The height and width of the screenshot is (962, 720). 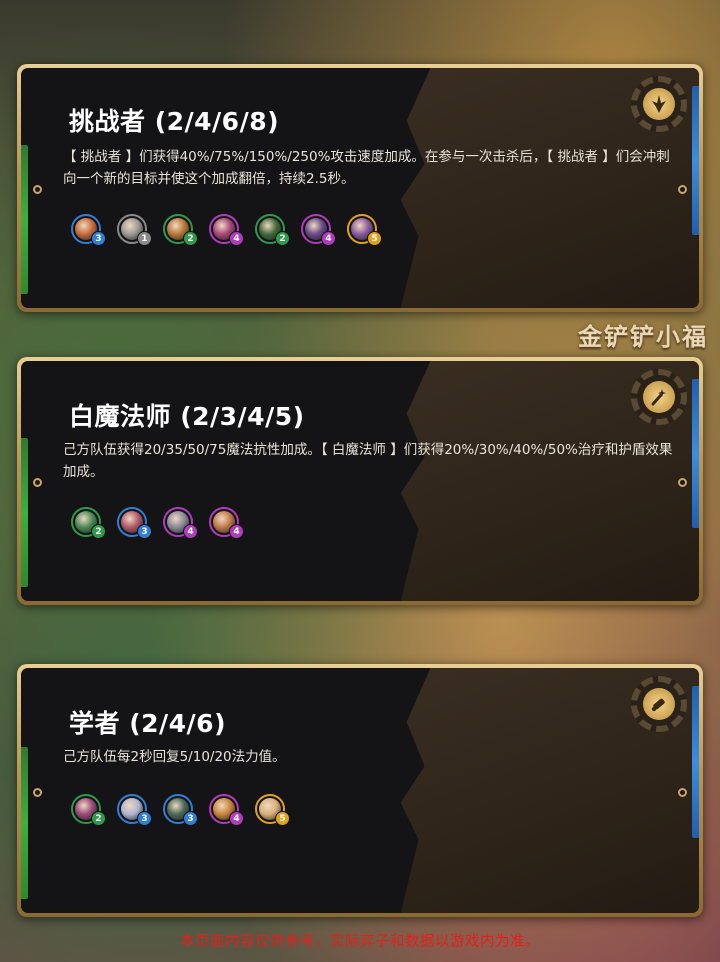 I want to click on champion-portrait: 1, so click(x=134, y=230).